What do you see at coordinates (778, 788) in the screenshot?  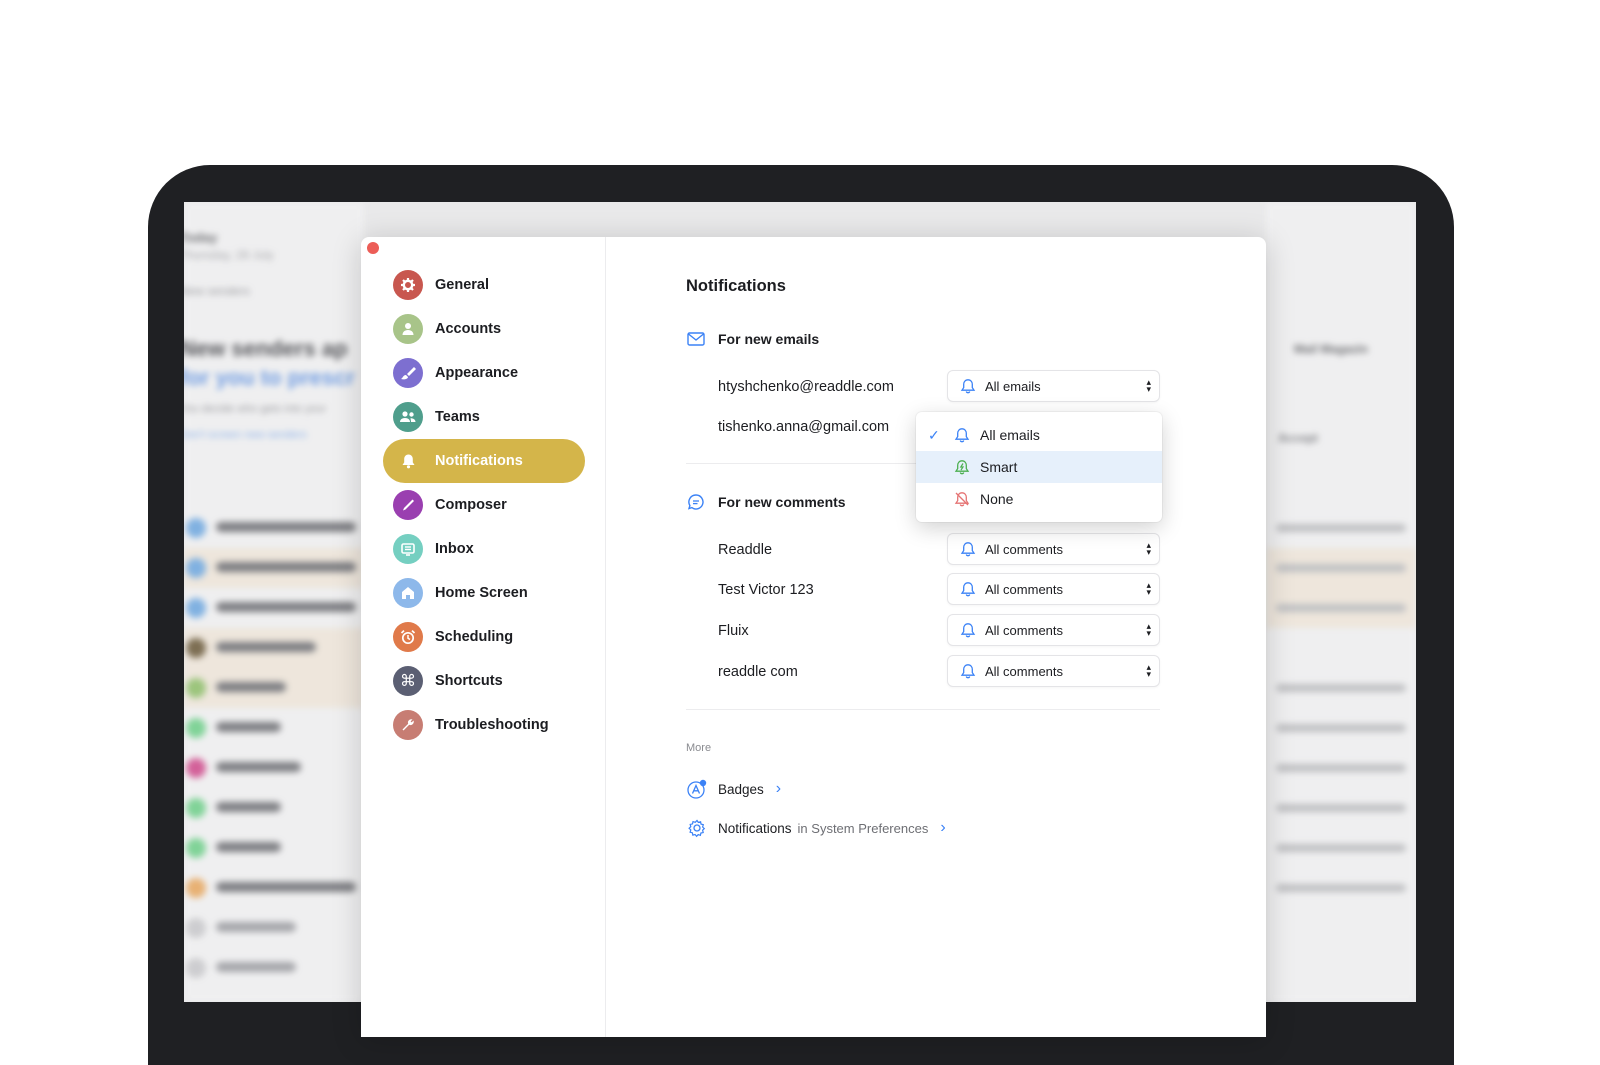 I see `chevron-right-icon: ›` at bounding box center [778, 788].